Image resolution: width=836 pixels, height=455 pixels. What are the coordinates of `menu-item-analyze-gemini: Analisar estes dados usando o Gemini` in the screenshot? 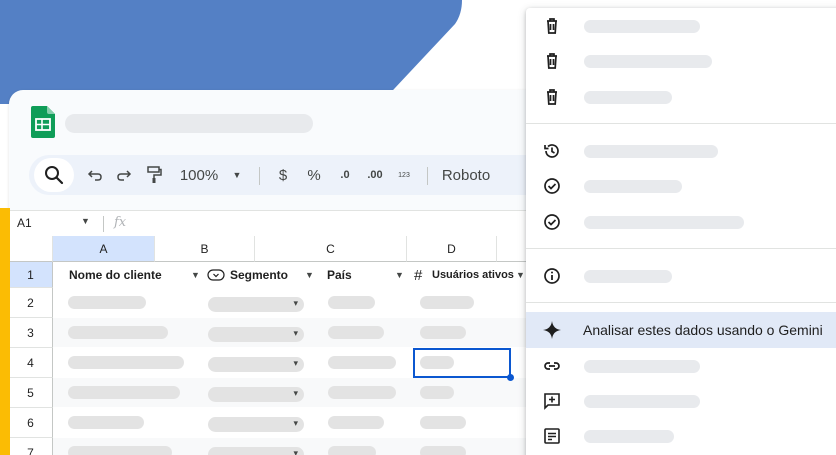 It's located at (681, 330).